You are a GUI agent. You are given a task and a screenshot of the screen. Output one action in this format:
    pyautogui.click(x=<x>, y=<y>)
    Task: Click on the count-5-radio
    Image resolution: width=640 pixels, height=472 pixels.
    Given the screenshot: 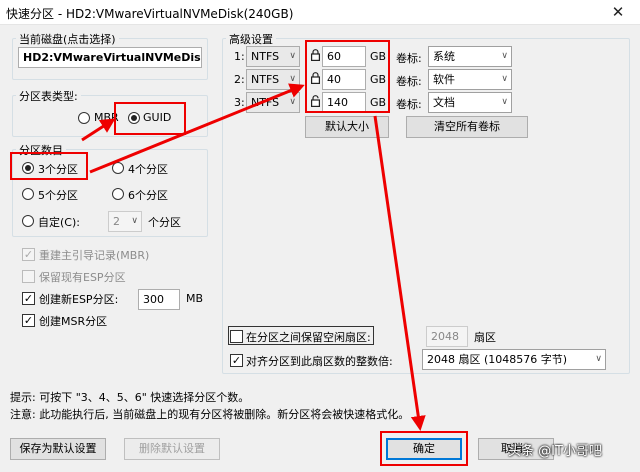 What is the action you would take?
    pyautogui.click(x=28, y=194)
    